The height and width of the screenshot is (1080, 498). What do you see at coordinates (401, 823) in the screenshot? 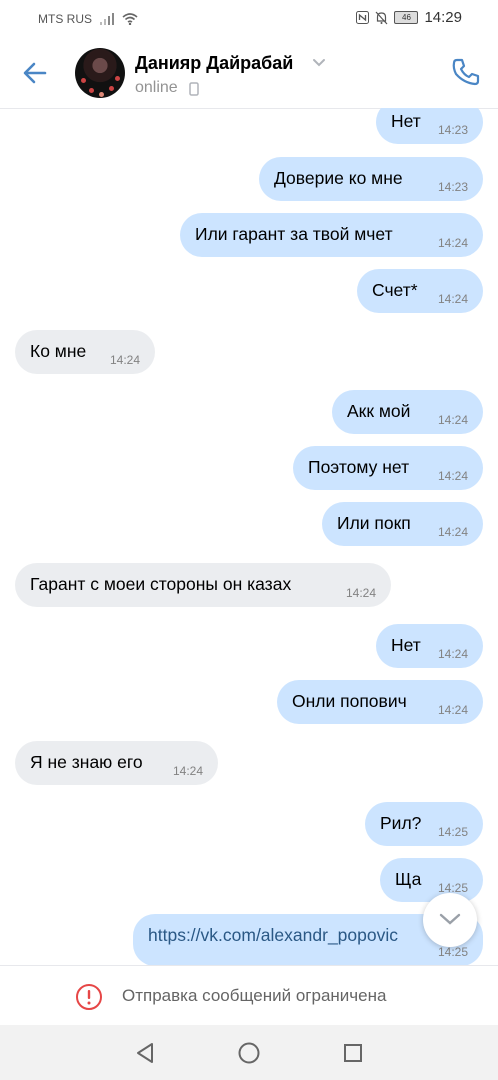
I see `message-text: Рил?` at bounding box center [401, 823].